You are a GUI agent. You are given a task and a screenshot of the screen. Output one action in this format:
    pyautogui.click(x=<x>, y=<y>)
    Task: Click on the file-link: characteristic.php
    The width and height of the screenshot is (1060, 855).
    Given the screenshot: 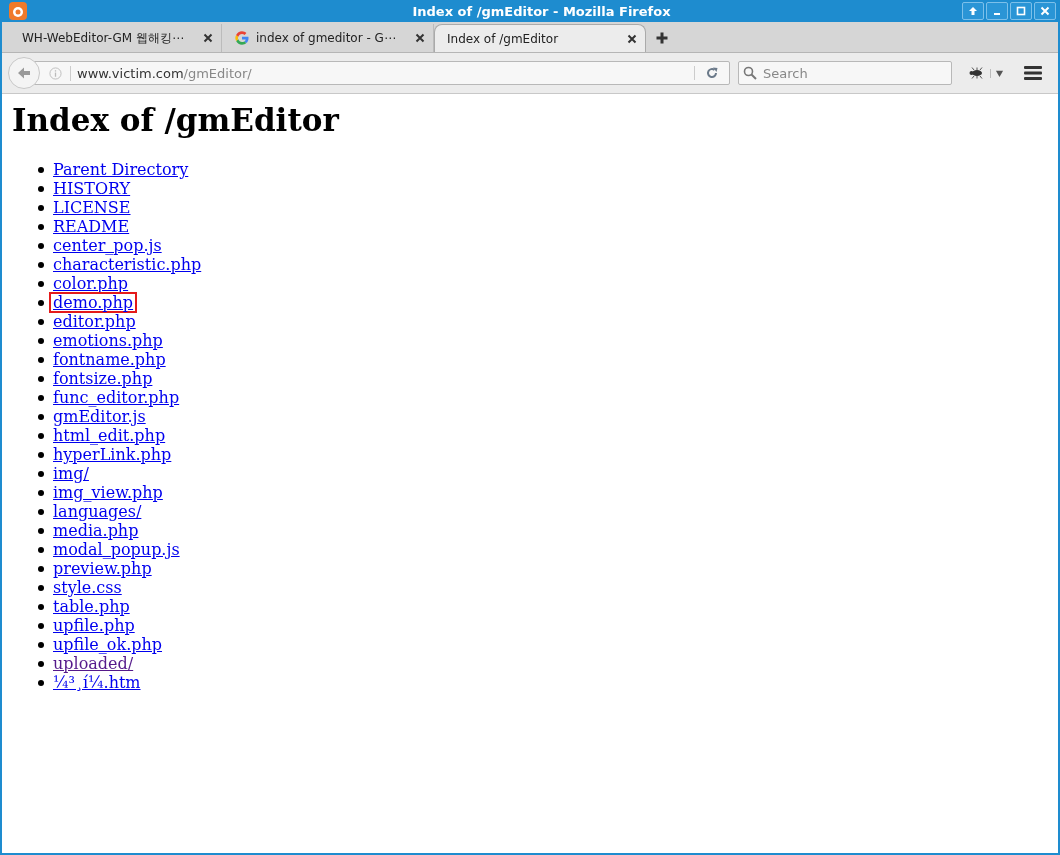 What is the action you would take?
    pyautogui.click(x=127, y=264)
    